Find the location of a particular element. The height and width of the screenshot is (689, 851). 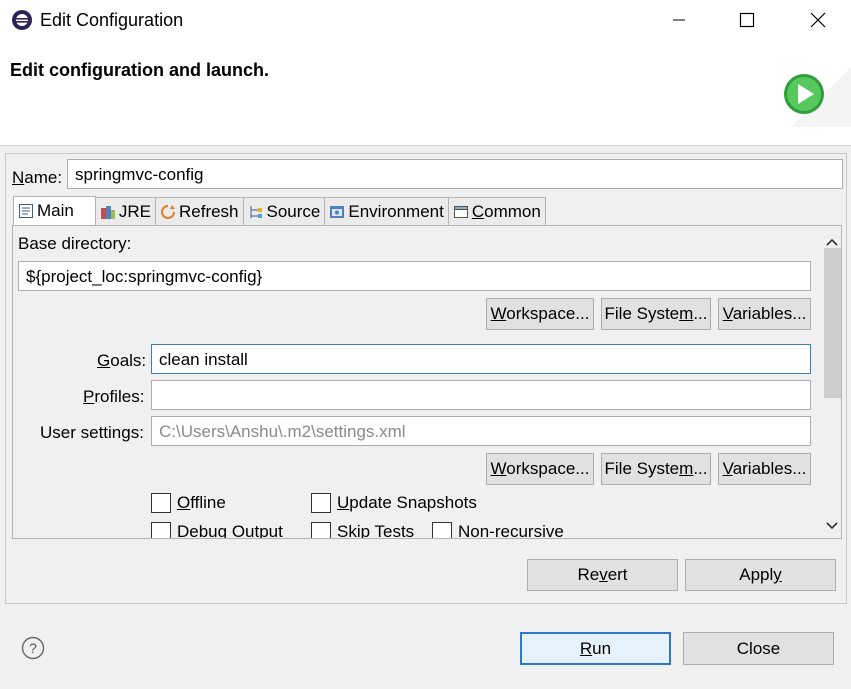

profiles-label: Profiles: is located at coordinates (114, 396).